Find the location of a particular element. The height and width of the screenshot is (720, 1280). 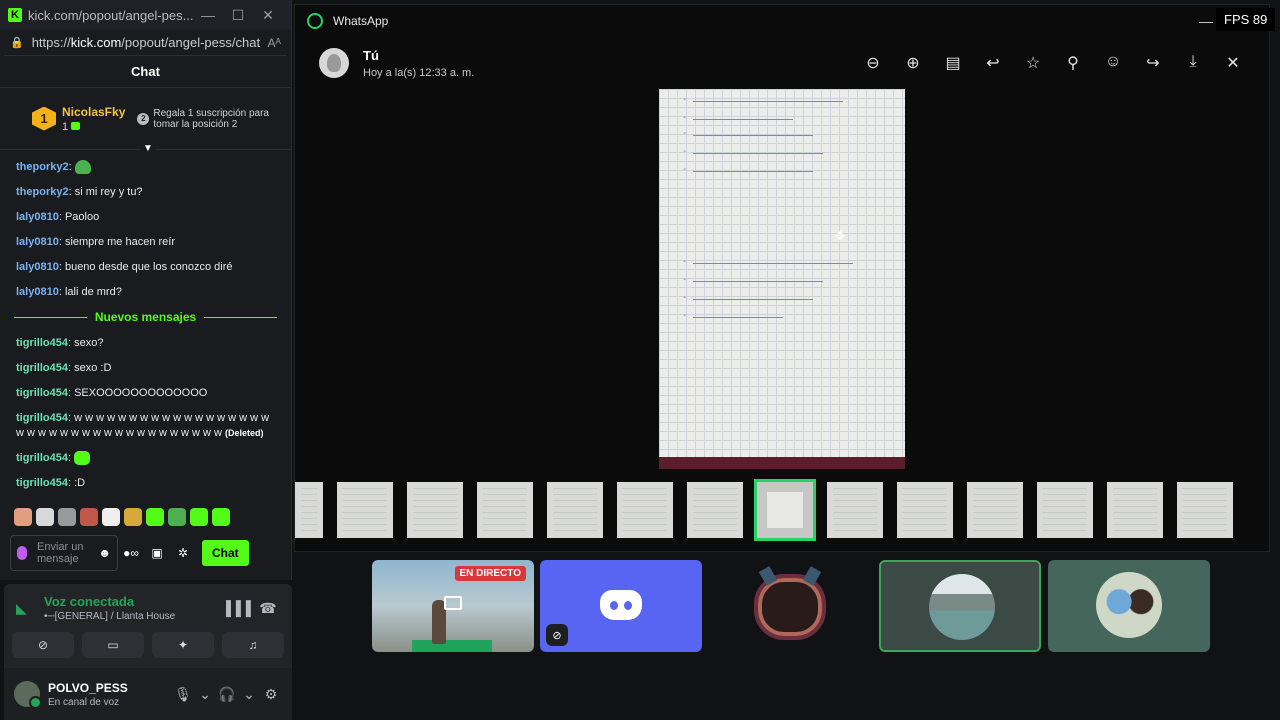

headphones-icon: 🎧 is located at coordinates (227, 694).